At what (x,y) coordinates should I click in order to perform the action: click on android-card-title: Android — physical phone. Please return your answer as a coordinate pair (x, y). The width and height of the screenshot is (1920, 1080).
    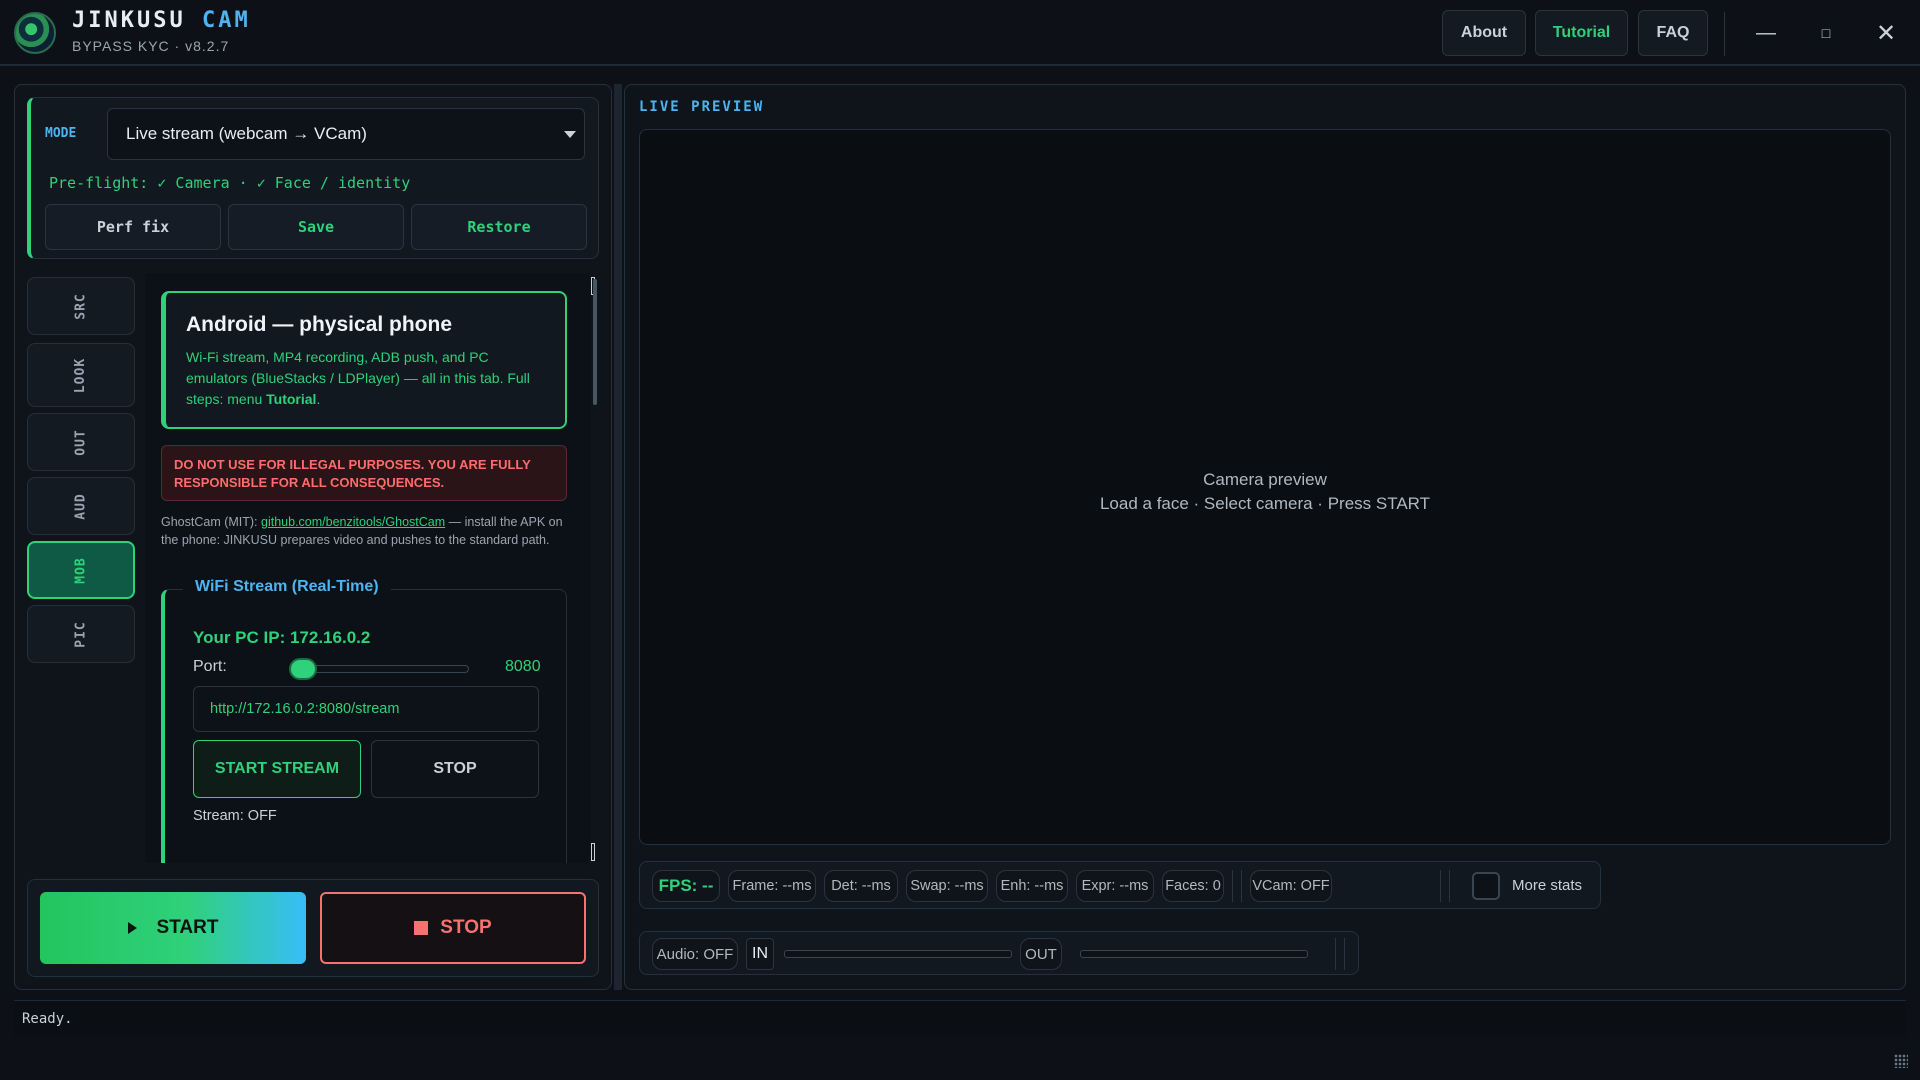
    Looking at the image, I should click on (319, 324).